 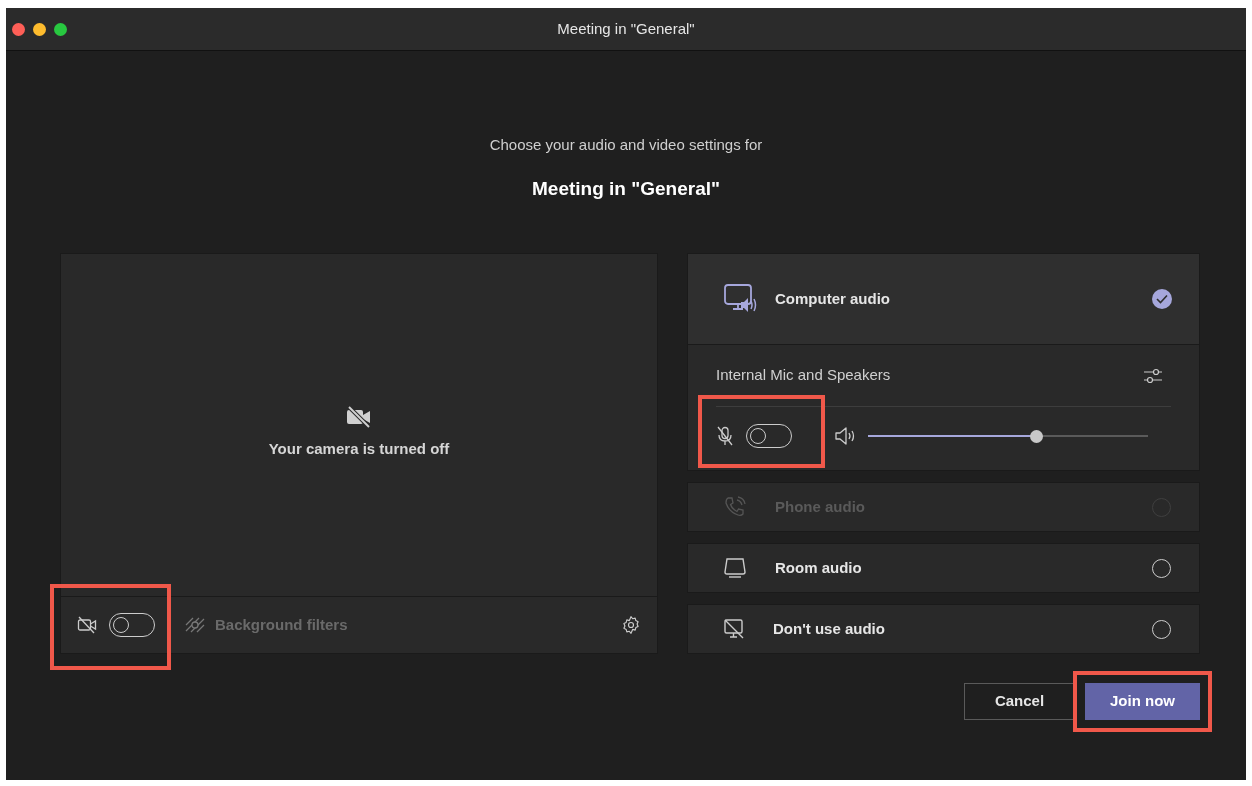 I want to click on room-device-icon, so click(x=735, y=568).